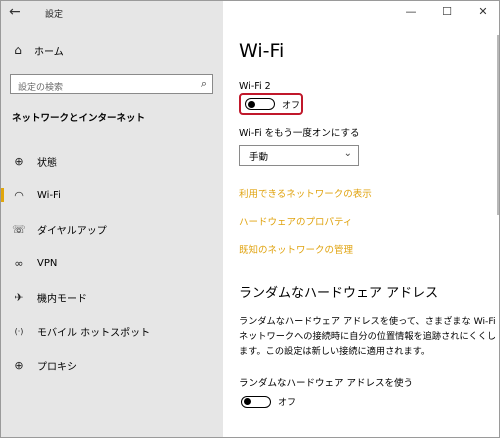  What do you see at coordinates (47, 163) in the screenshot?
I see `sidebar-item-label: 状態` at bounding box center [47, 163].